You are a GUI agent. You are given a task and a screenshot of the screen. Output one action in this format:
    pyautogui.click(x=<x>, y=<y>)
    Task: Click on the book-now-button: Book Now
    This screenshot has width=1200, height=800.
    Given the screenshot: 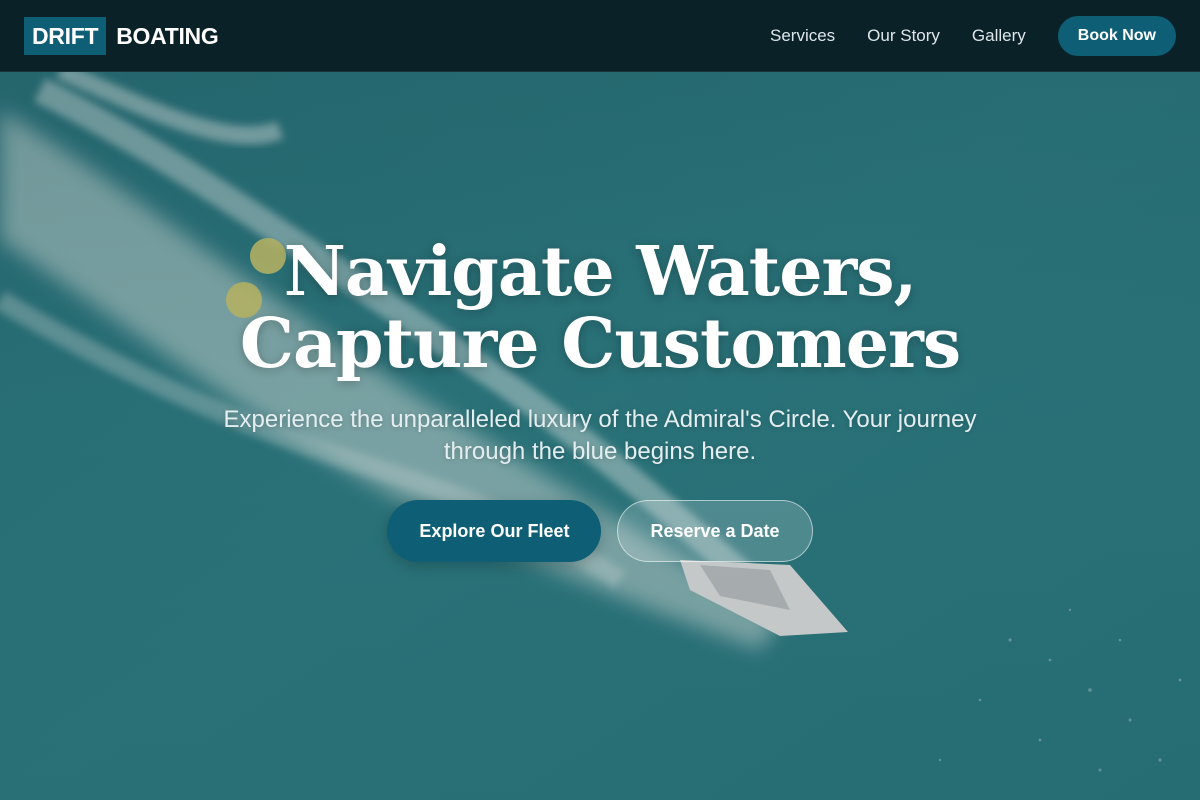 What is the action you would take?
    pyautogui.click(x=1116, y=36)
    